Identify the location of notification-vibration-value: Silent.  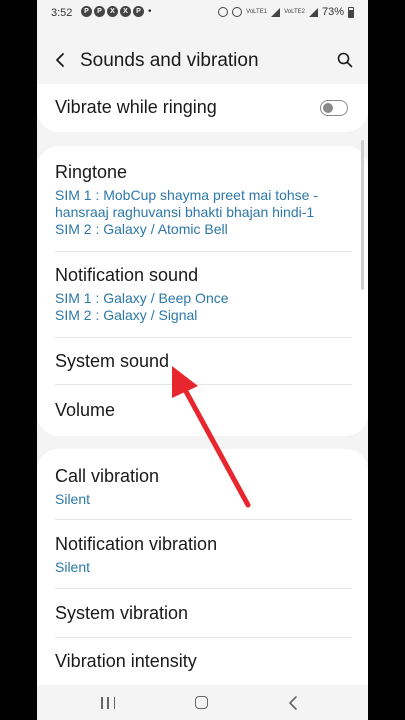
(73, 567).